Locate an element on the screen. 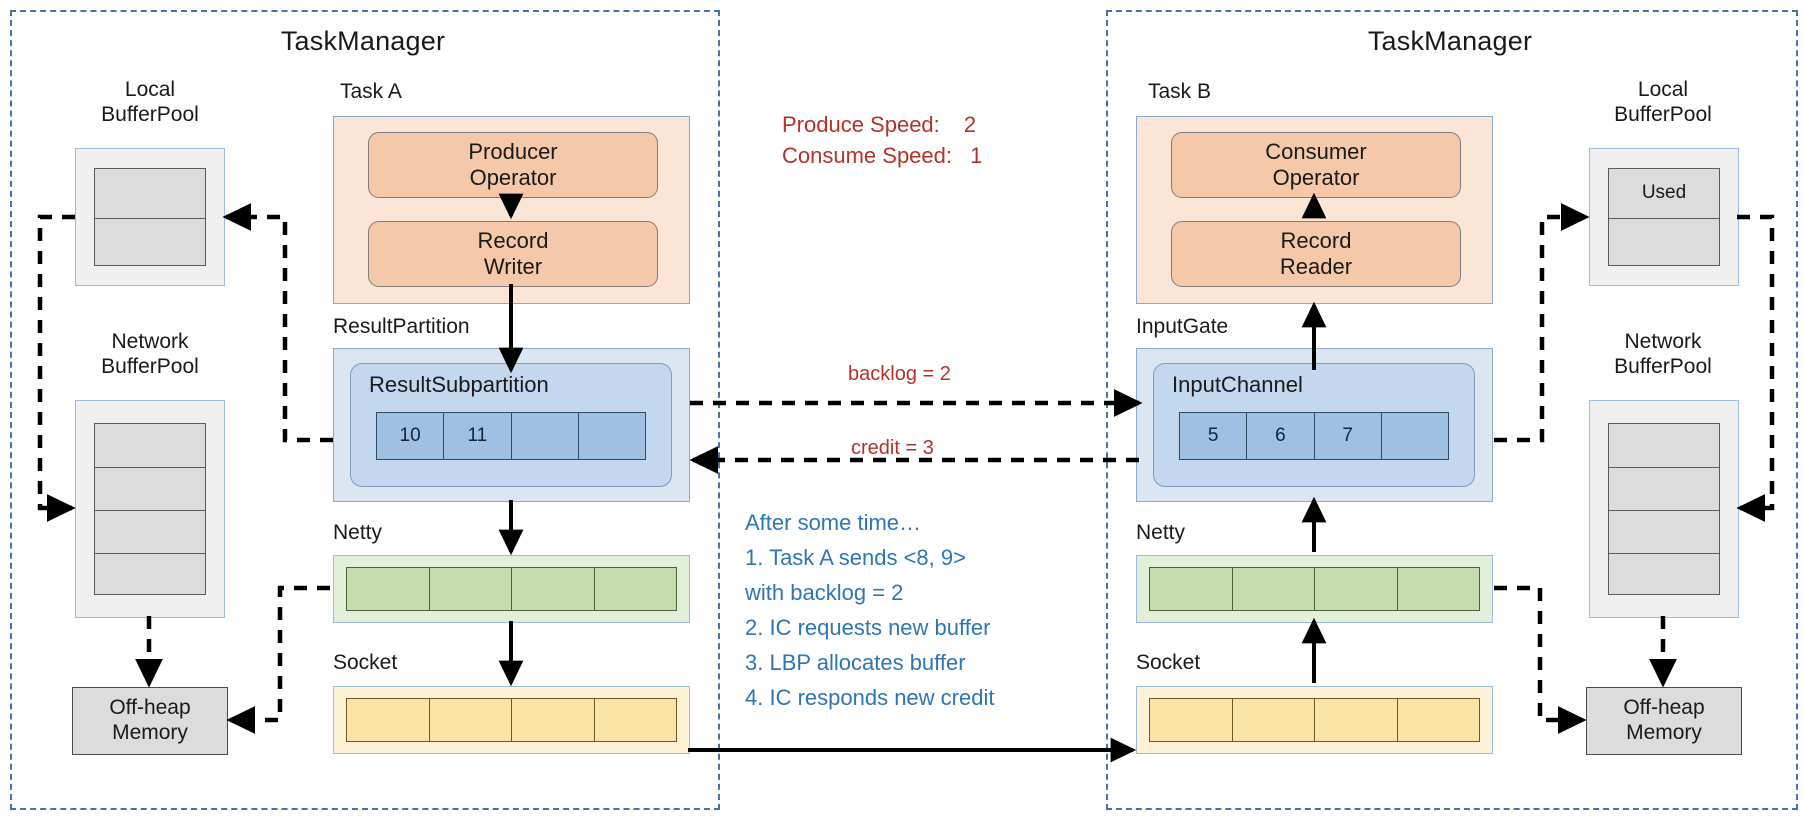  right-np-div2 is located at coordinates (1664, 510).